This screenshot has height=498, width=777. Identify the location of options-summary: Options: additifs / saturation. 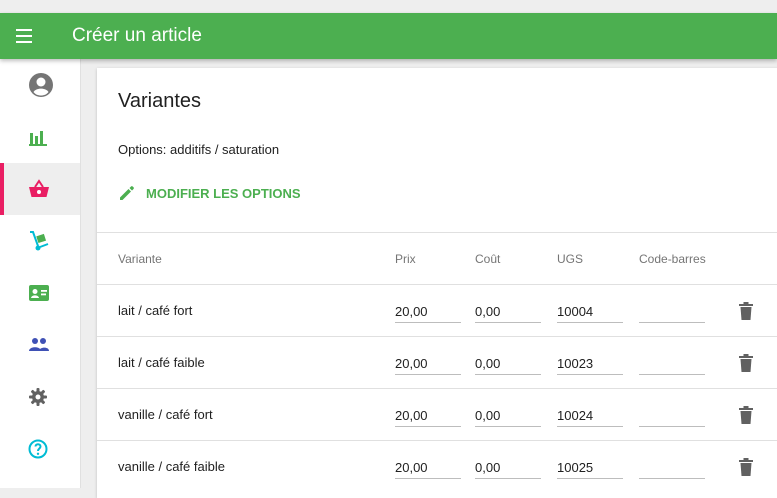
(199, 149).